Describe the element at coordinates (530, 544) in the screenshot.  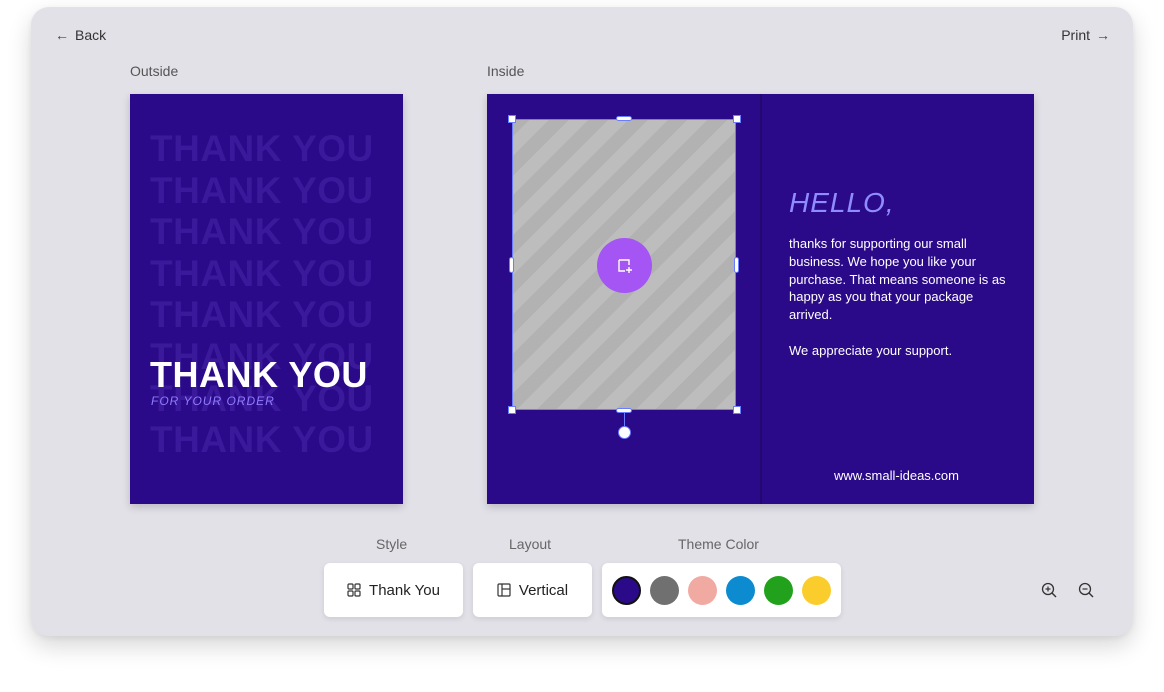
I see `layout-label: Layout` at that location.